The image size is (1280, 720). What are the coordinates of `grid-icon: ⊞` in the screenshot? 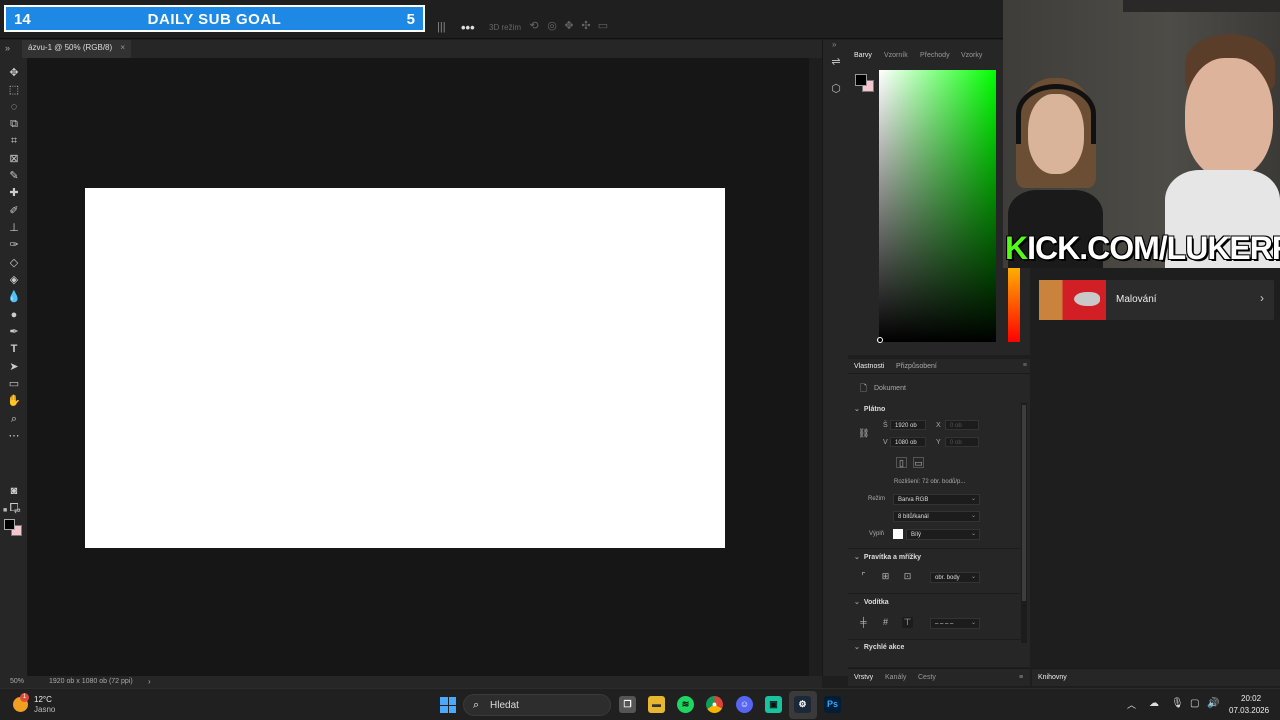 It's located at (885, 576).